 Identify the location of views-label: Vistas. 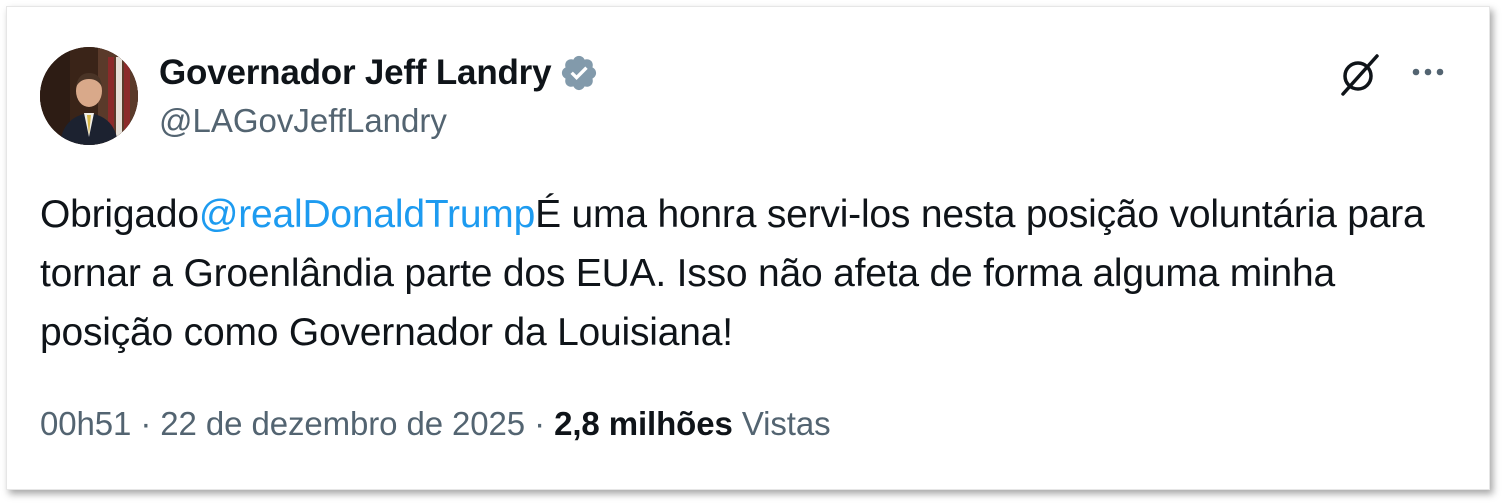
(786, 423).